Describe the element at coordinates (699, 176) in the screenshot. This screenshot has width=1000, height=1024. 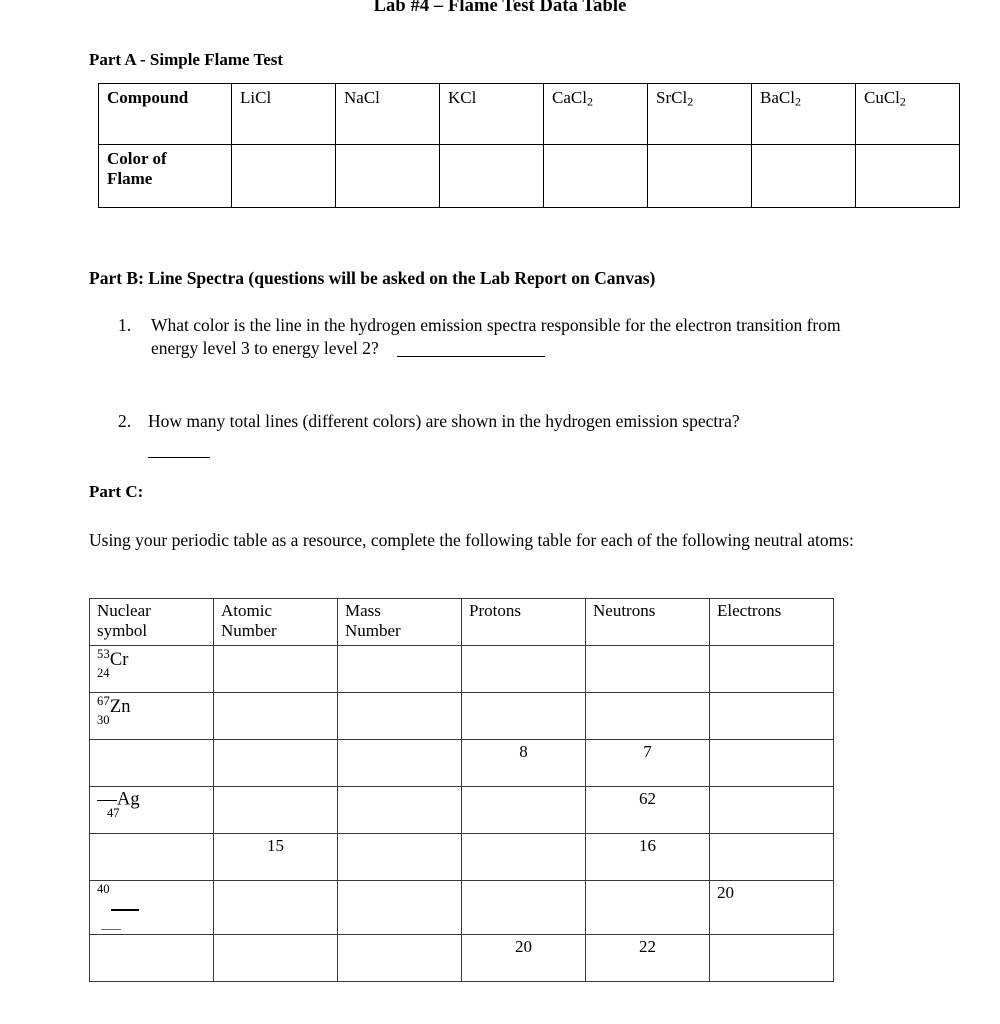
I see `flame-color-cell-srcl2` at that location.